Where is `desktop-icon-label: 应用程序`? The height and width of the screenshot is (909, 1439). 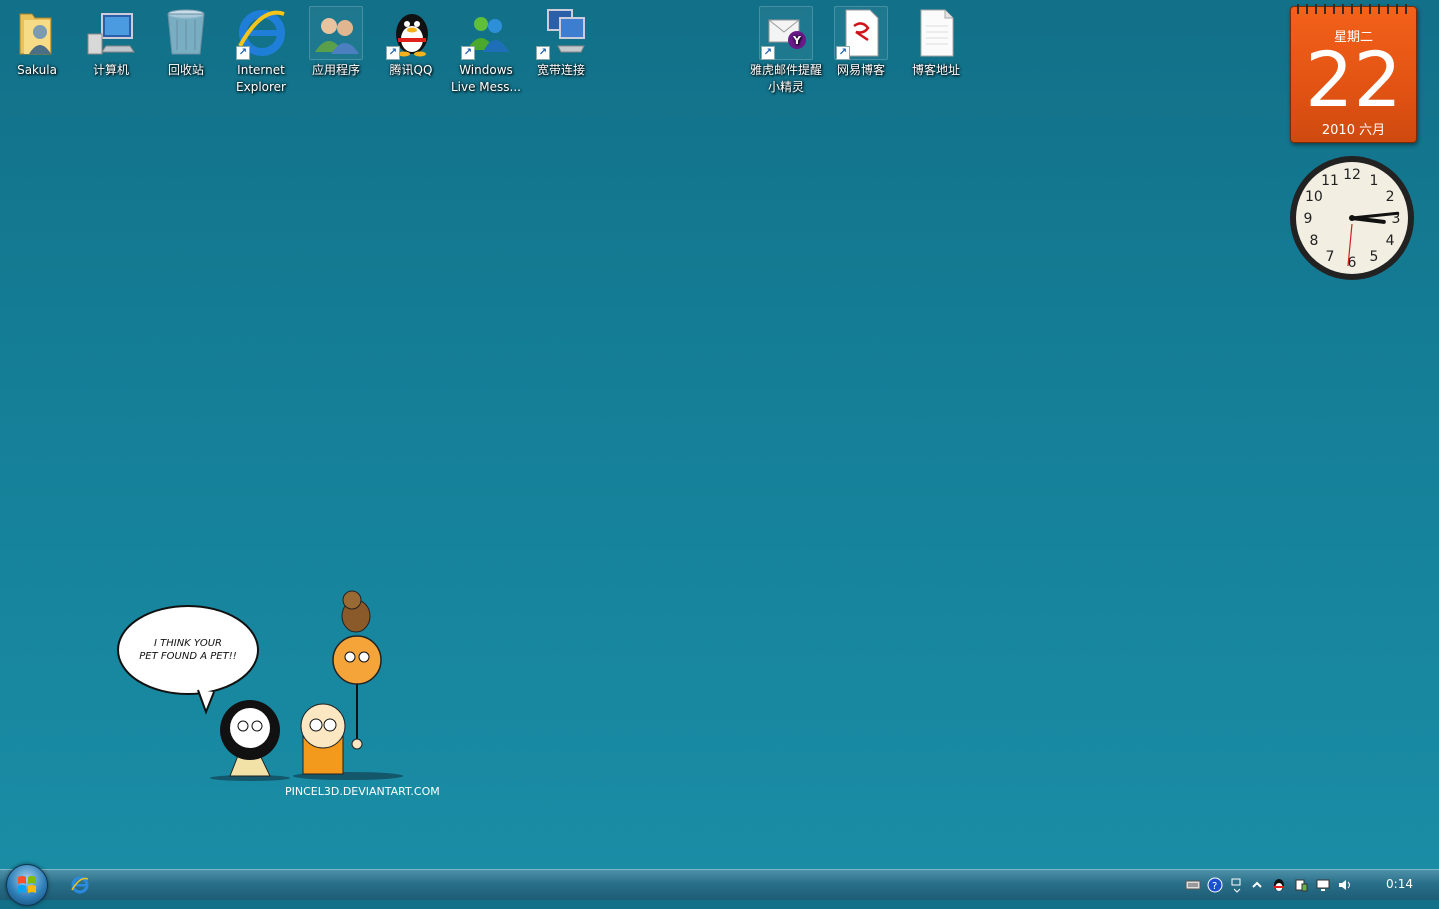 desktop-icon-label: 应用程序 is located at coordinates (335, 70).